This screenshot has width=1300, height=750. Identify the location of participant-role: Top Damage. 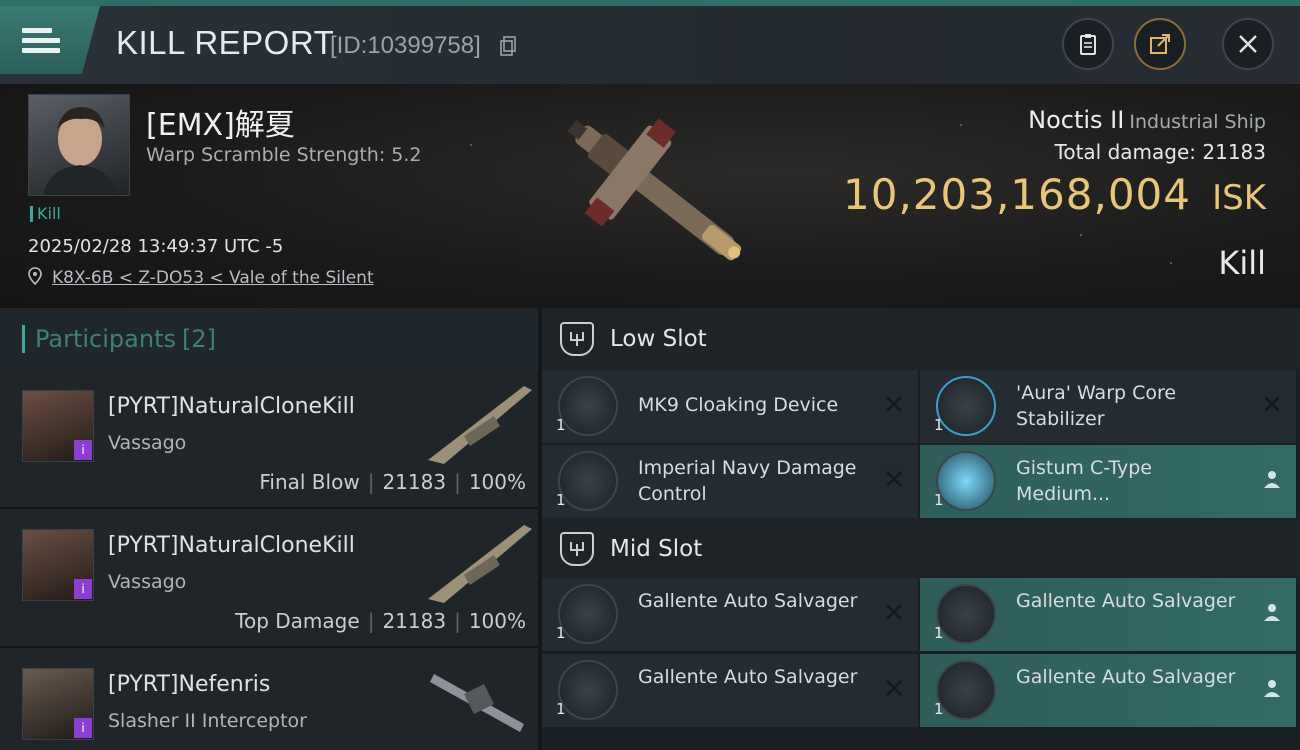
(297, 621).